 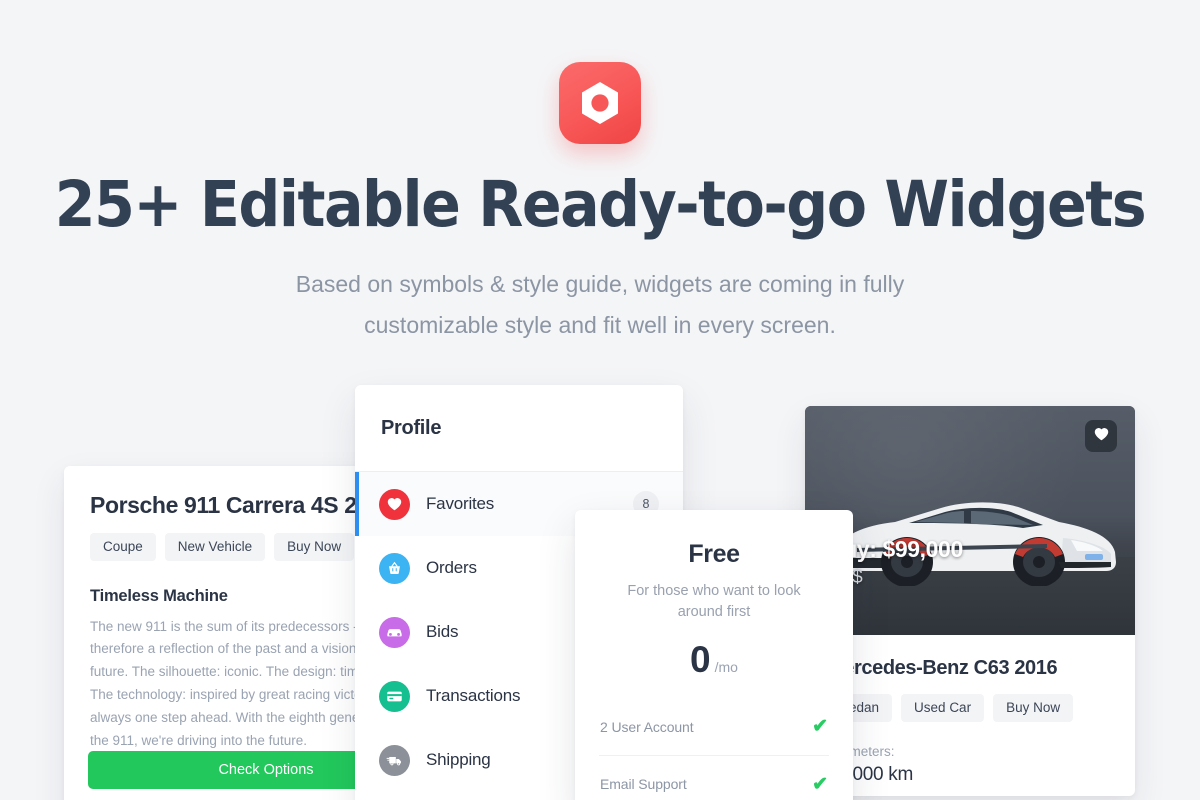 What do you see at coordinates (394, 632) in the screenshot?
I see `car-icon` at bounding box center [394, 632].